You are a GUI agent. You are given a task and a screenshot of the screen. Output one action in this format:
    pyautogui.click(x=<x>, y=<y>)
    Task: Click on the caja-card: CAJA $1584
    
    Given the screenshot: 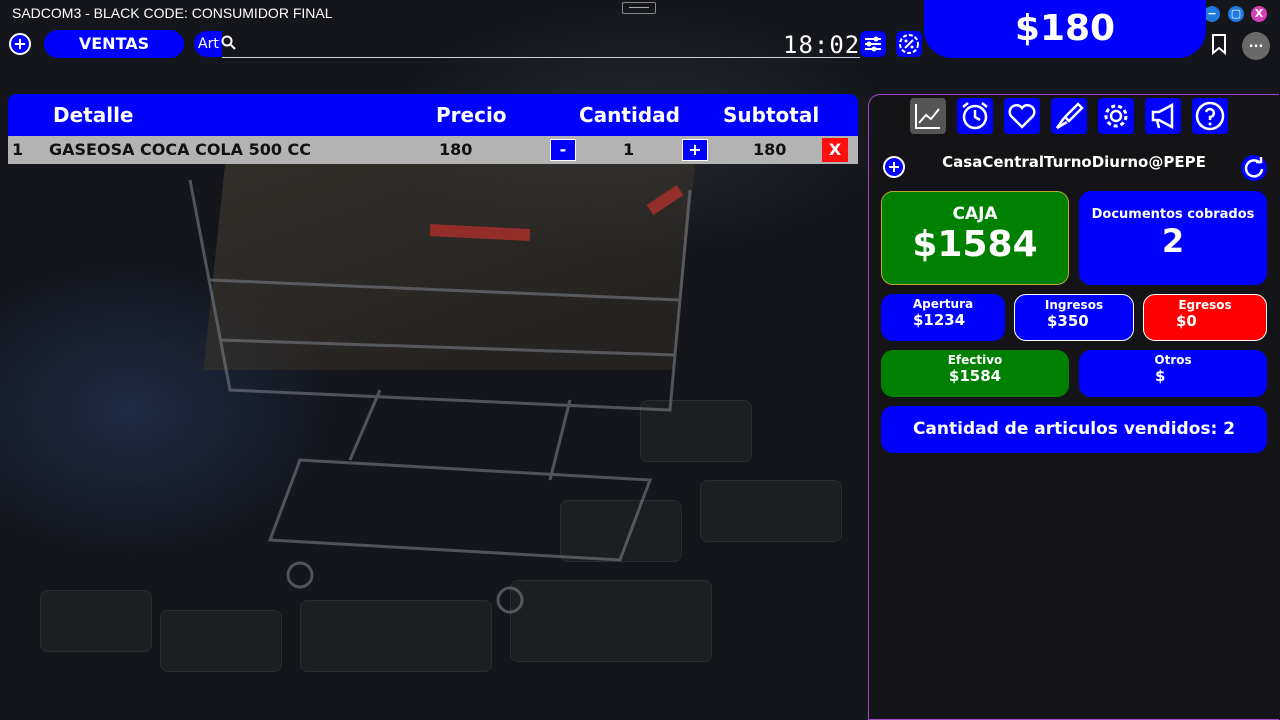 What is the action you would take?
    pyautogui.click(x=975, y=238)
    